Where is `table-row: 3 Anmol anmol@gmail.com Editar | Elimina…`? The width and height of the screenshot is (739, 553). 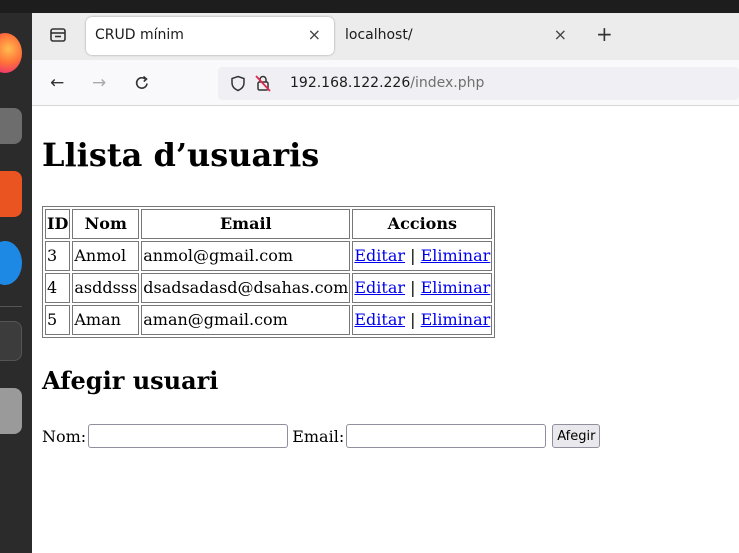
table-row: 3 Anmol anmol@gmail.com Editar | Elimina… is located at coordinates (269, 256).